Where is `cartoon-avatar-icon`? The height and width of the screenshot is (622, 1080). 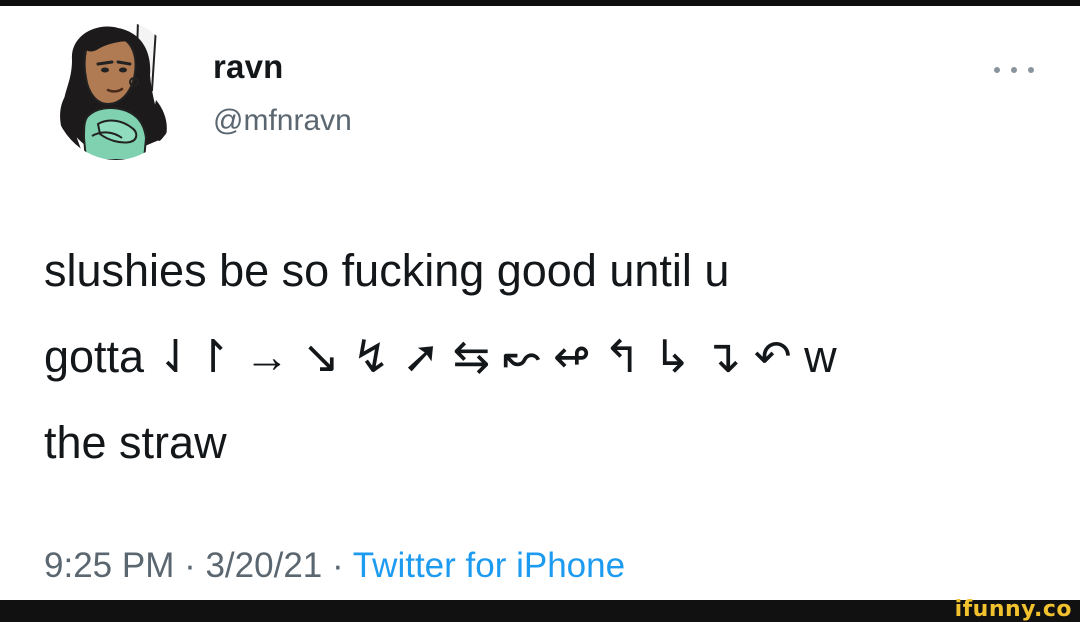 cartoon-avatar-icon is located at coordinates (116, 90).